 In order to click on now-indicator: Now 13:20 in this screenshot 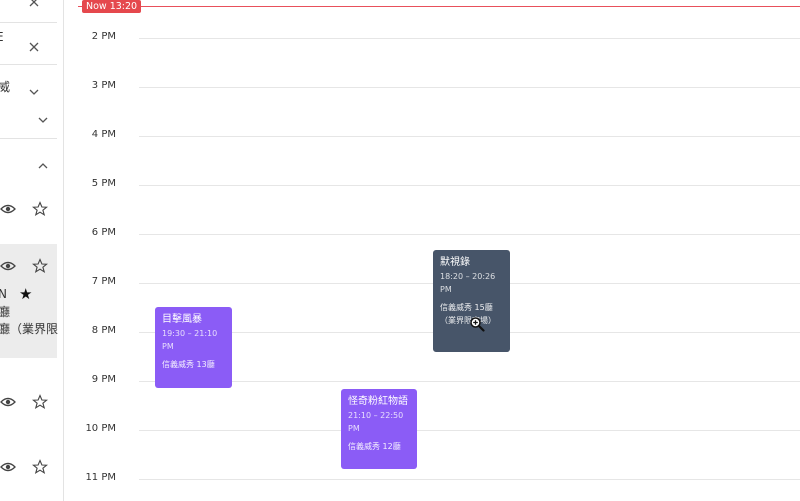, I will do `click(112, 6)`.